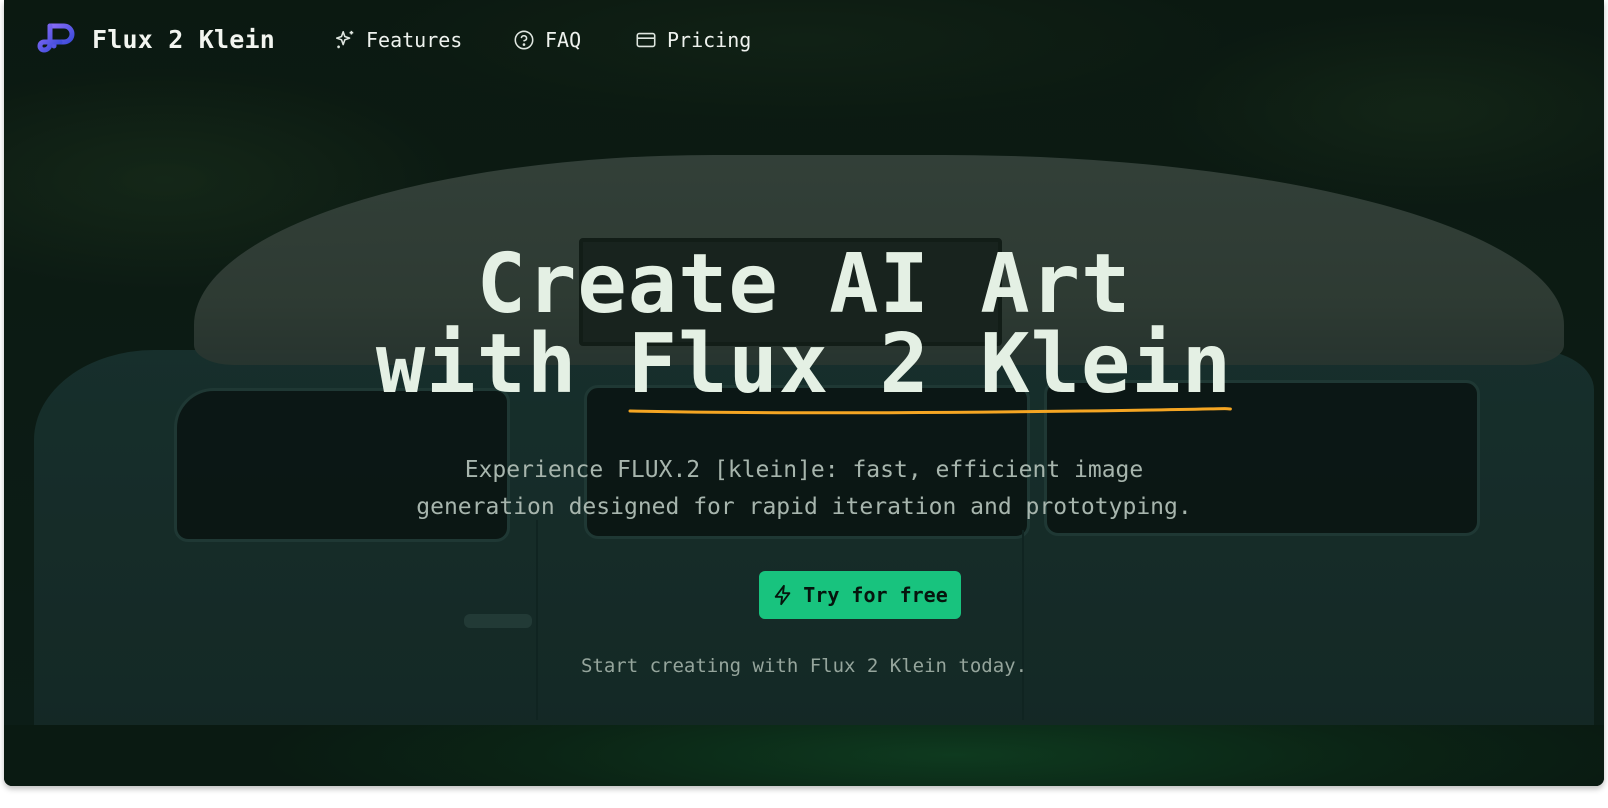  What do you see at coordinates (930, 411) in the screenshot?
I see `accent-underline` at bounding box center [930, 411].